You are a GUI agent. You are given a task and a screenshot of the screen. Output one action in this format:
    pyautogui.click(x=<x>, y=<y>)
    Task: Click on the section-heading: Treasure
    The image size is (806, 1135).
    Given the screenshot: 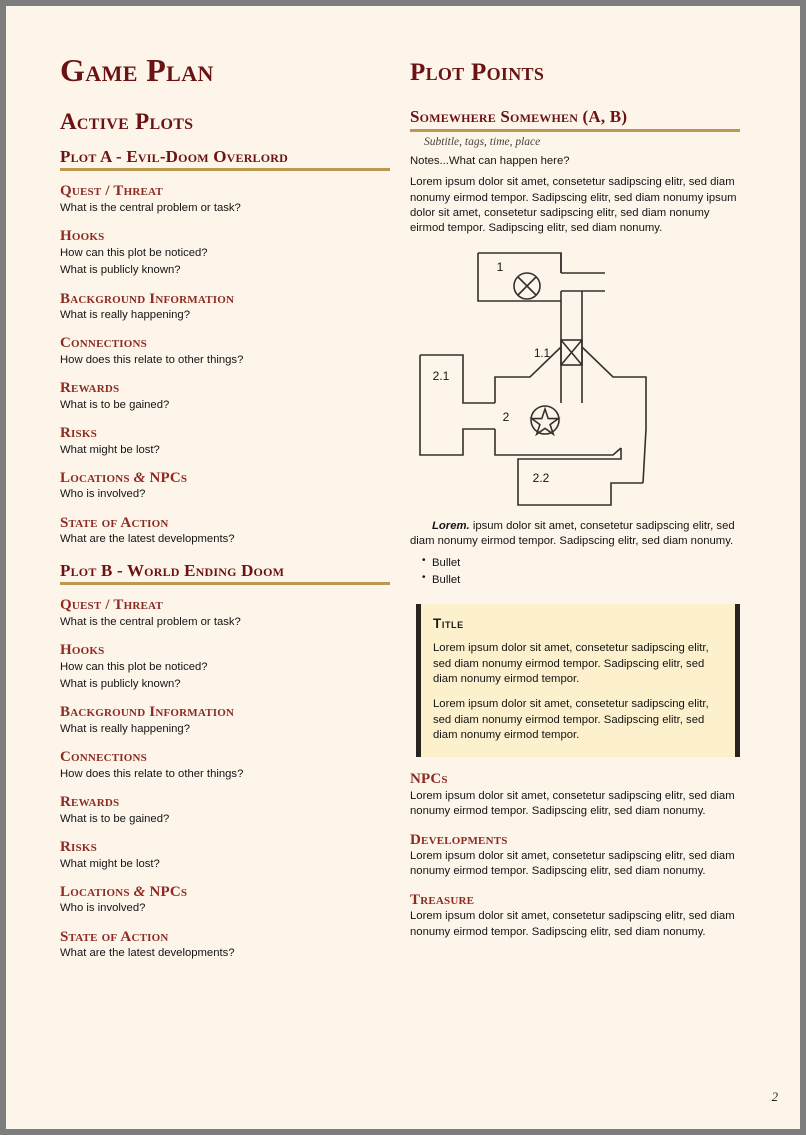 What is the action you would take?
    pyautogui.click(x=442, y=899)
    